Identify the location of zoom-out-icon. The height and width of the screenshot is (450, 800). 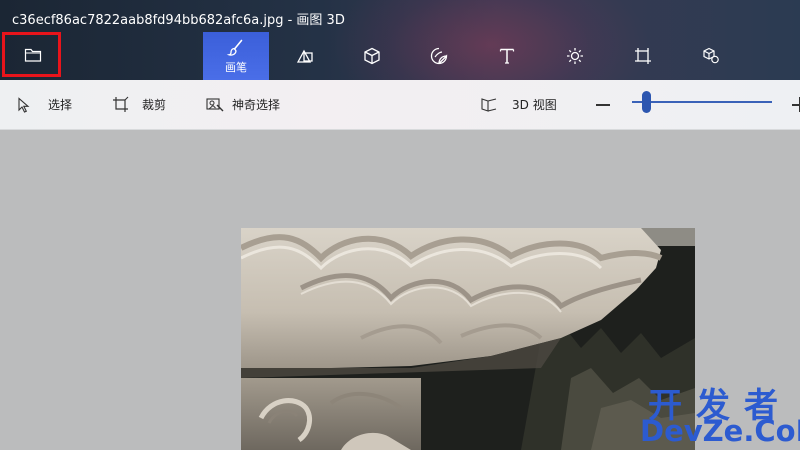
(603, 105).